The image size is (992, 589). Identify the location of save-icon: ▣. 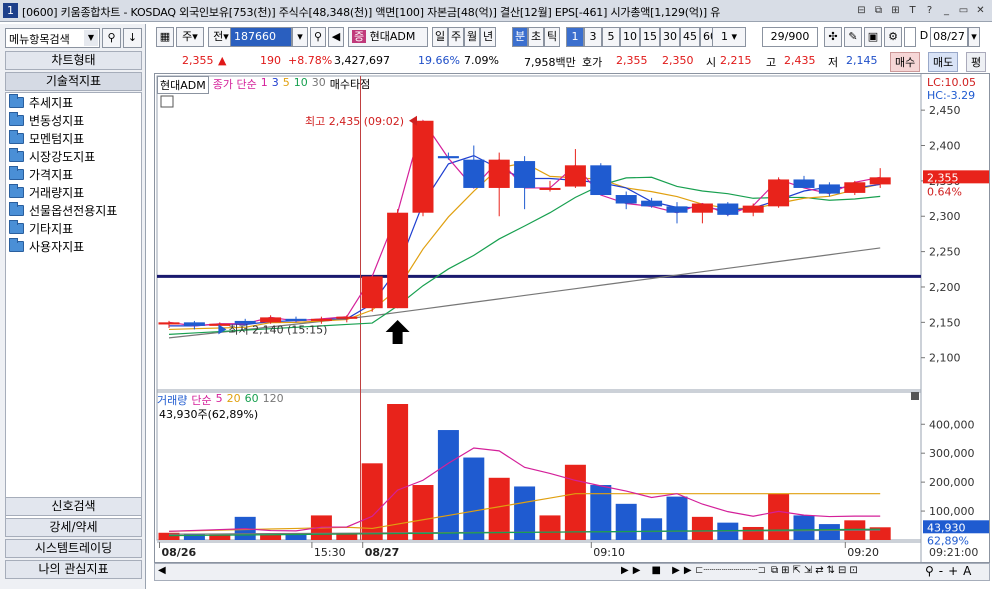
(873, 37).